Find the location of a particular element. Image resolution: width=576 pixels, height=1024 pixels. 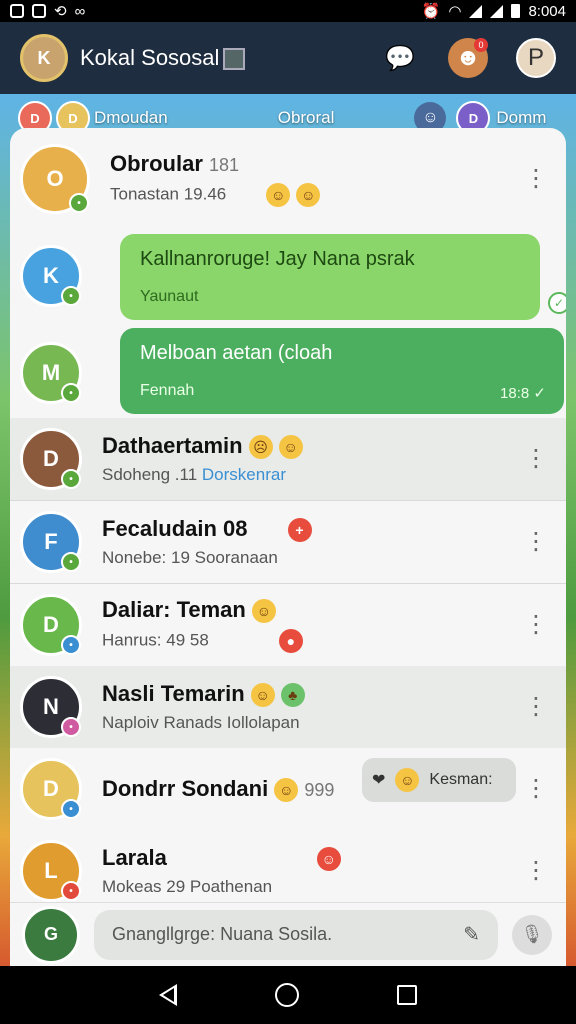

reply-chip: ❤ ☺ Kesman: is located at coordinates (439, 780).